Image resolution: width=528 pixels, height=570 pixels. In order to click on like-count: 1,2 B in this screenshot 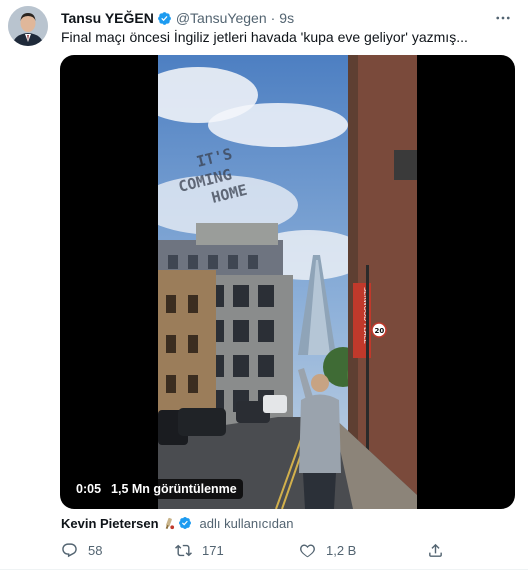, I will do `click(341, 550)`.